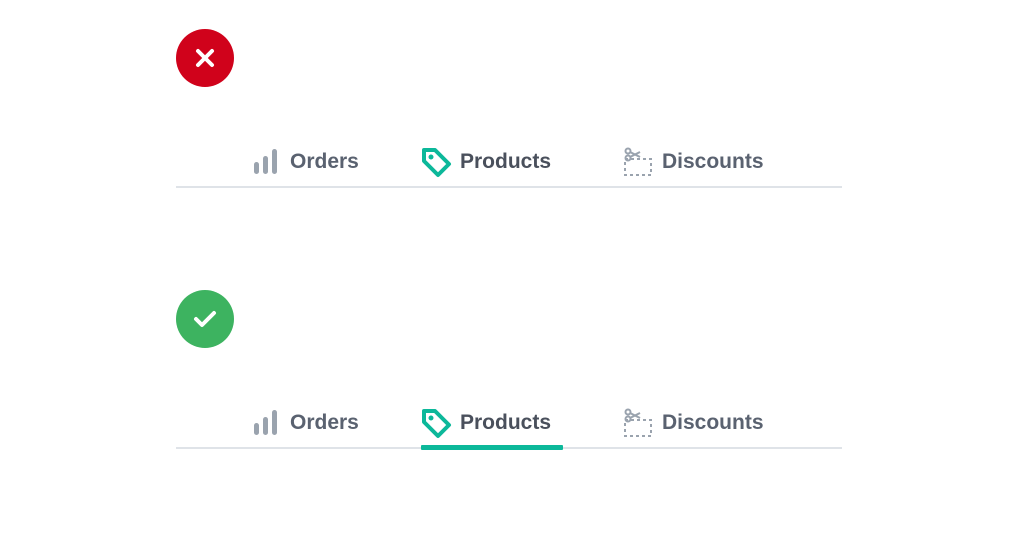 Image resolution: width=1023 pixels, height=543 pixels. What do you see at coordinates (492, 447) in the screenshot?
I see `active-tab-underline` at bounding box center [492, 447].